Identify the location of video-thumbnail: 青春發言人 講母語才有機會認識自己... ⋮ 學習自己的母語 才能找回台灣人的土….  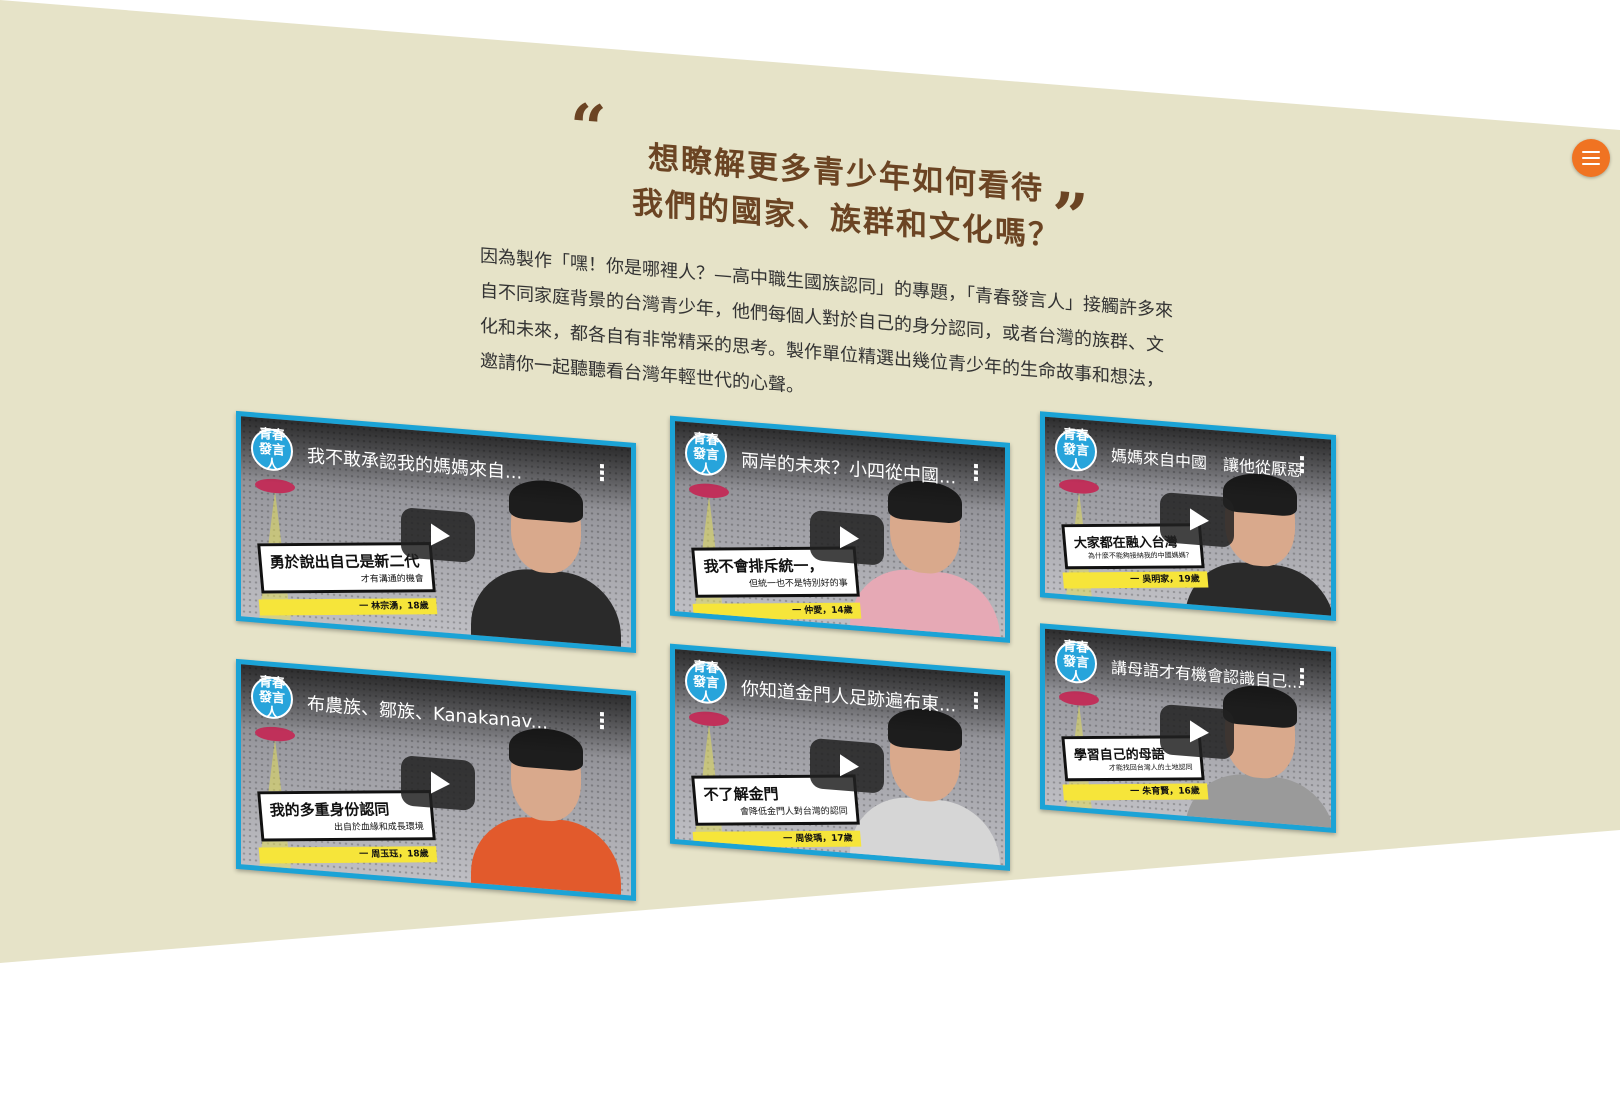
(1188, 728).